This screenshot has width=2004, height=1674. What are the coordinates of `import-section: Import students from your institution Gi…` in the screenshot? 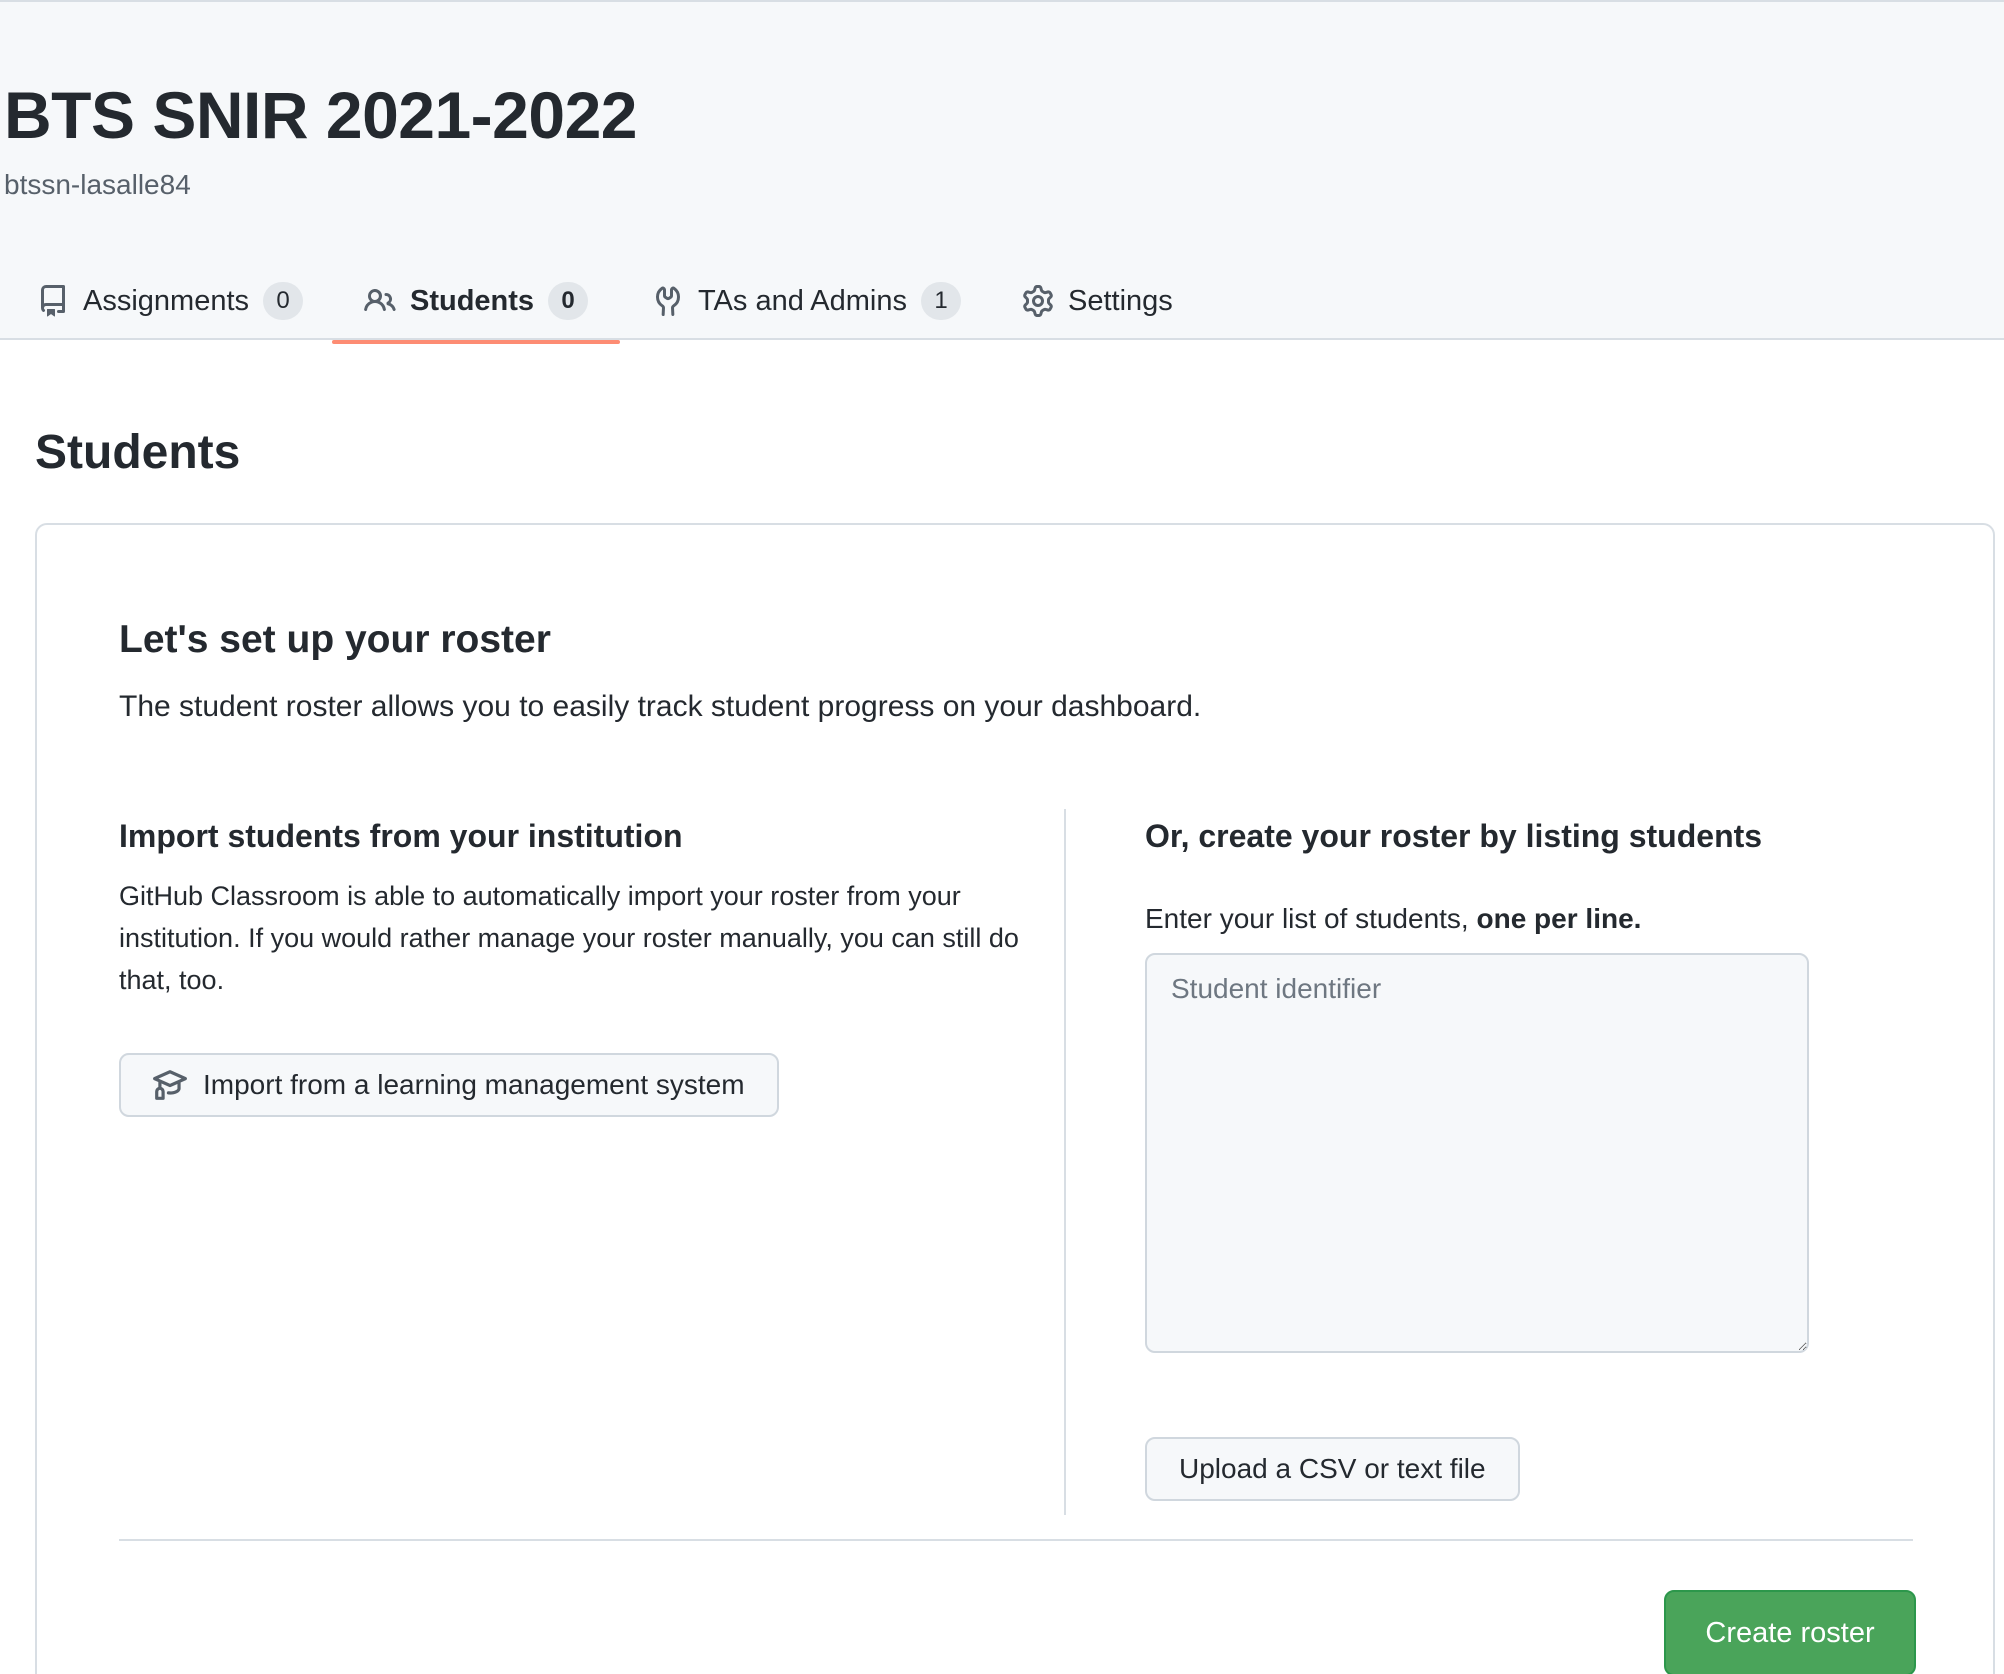 It's located at (579, 908).